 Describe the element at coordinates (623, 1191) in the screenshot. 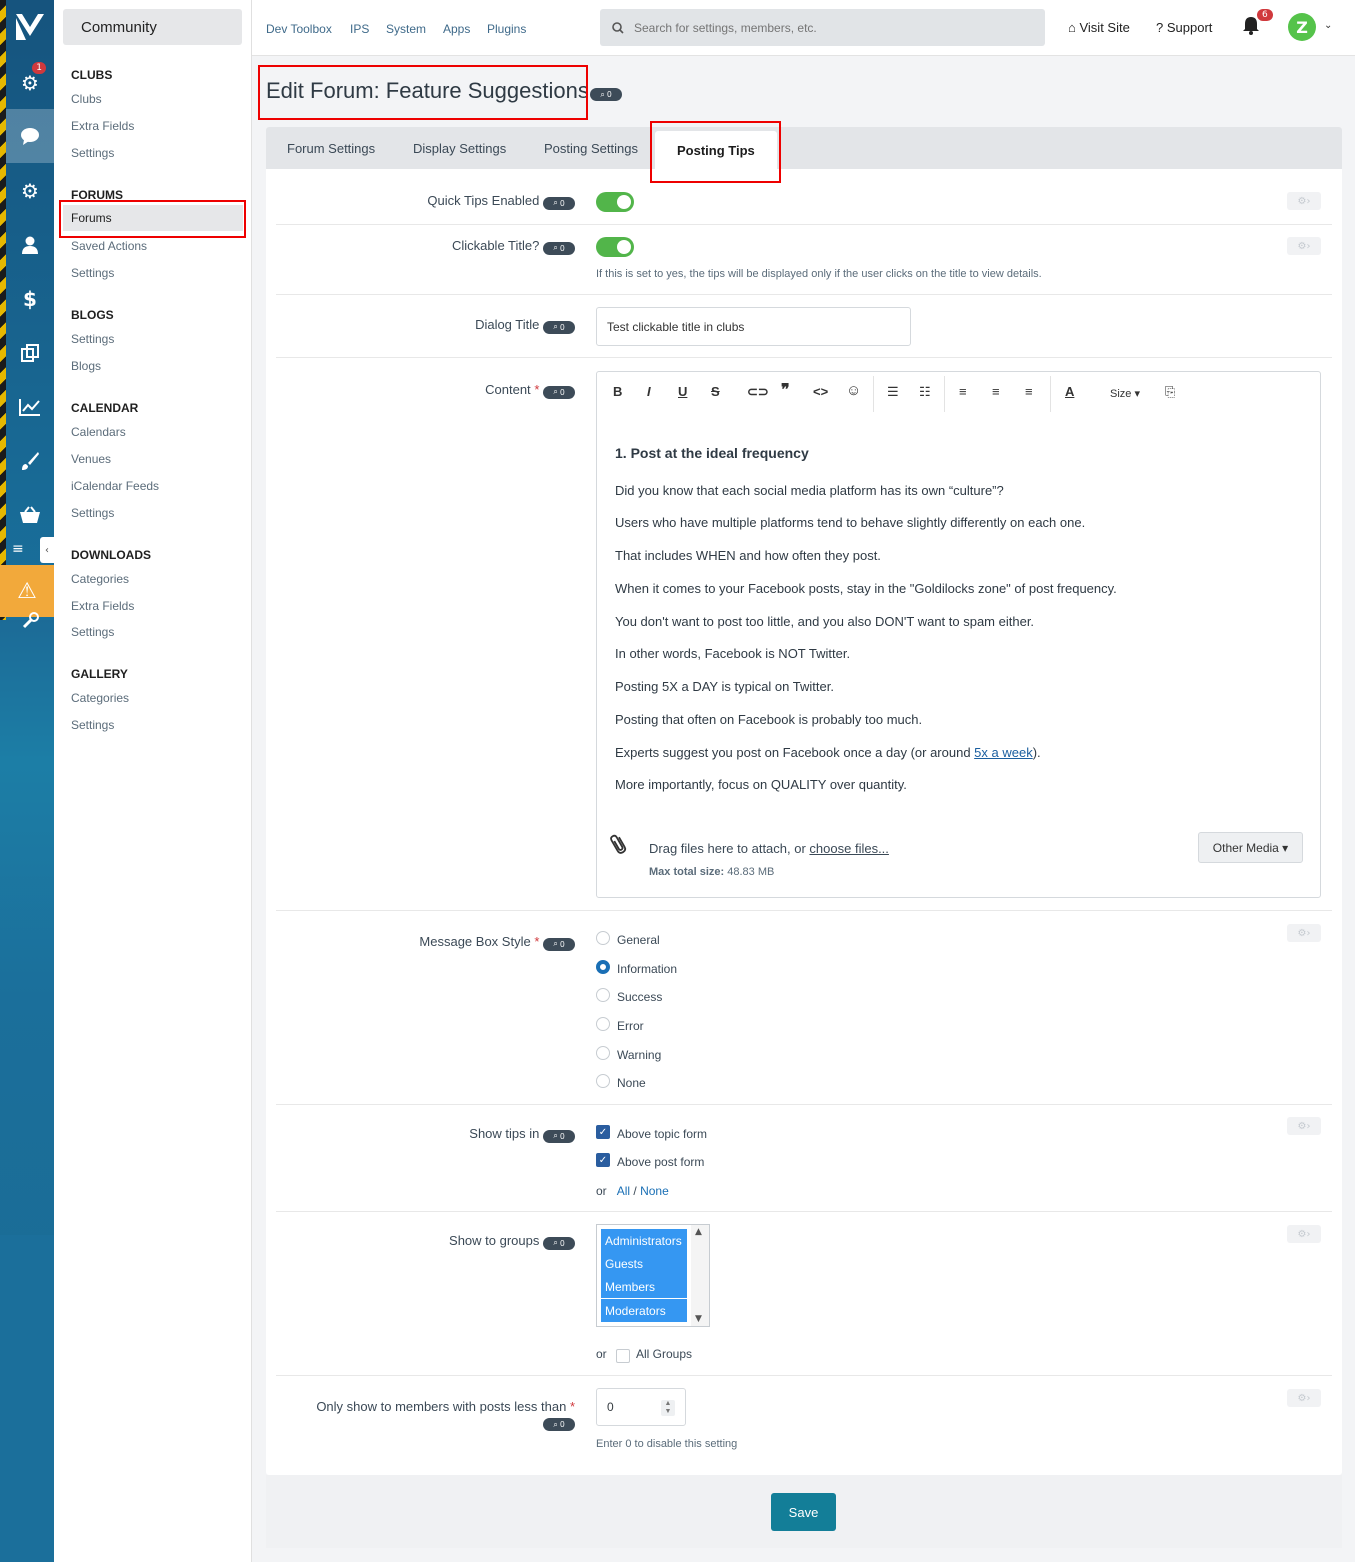

I see `select-all-link: All` at that location.